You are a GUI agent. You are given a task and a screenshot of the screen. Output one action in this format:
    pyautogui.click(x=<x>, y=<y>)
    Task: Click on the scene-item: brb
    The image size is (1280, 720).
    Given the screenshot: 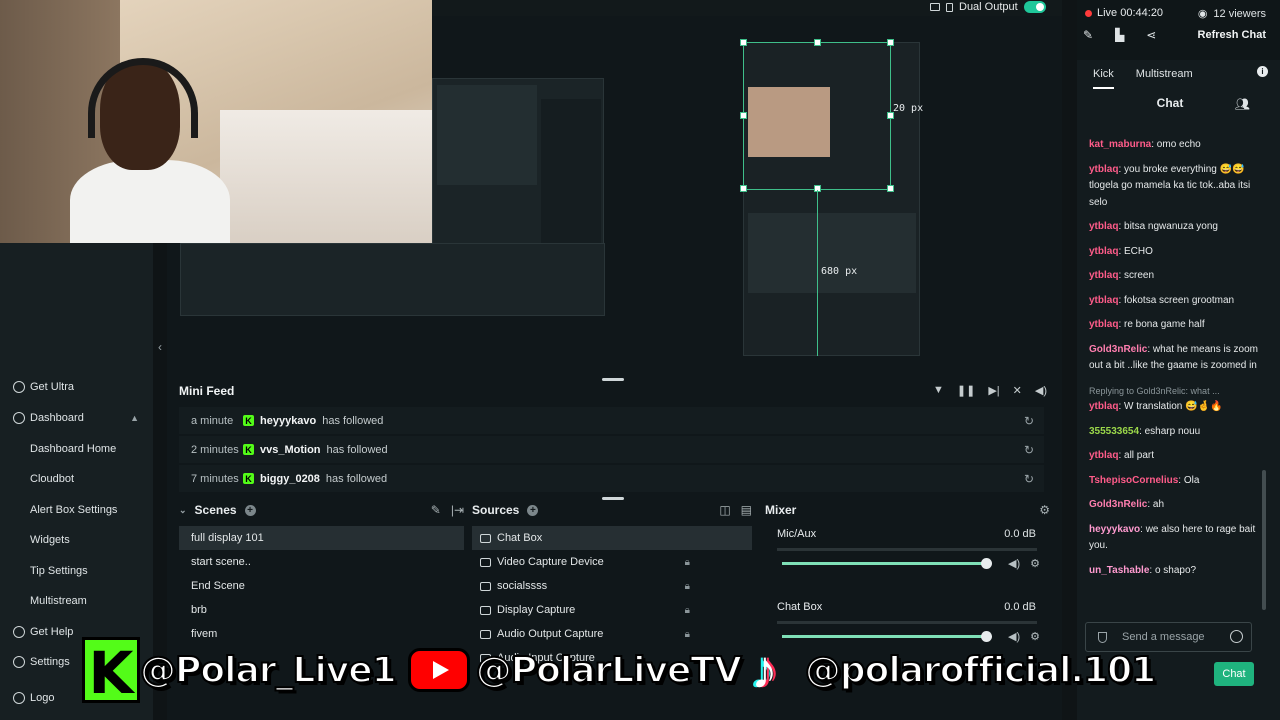 What is the action you would take?
    pyautogui.click(x=321, y=610)
    